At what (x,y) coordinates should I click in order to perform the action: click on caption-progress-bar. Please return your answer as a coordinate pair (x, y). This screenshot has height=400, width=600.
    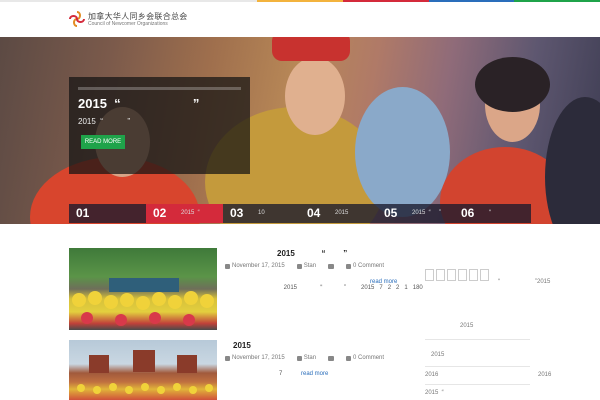
    Looking at the image, I should click on (159, 88).